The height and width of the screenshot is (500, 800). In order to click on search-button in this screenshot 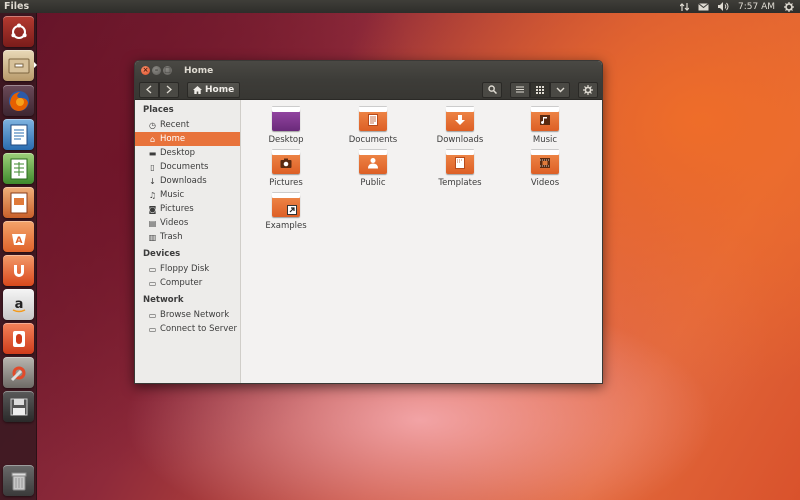, I will do `click(492, 89)`.